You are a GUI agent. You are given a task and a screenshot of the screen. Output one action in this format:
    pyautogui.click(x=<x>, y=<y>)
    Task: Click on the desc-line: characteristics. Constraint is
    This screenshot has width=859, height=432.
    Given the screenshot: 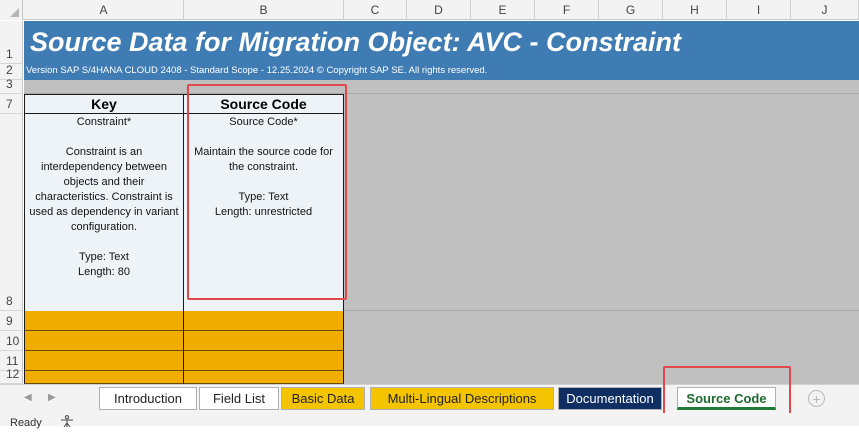 What is the action you would take?
    pyautogui.click(x=104, y=197)
    